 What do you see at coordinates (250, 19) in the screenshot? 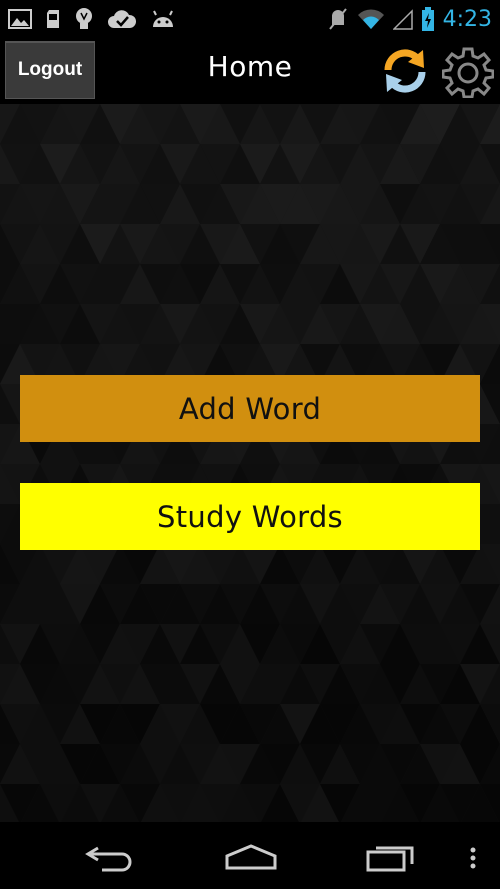
I see `status-bar: 4:23` at bounding box center [250, 19].